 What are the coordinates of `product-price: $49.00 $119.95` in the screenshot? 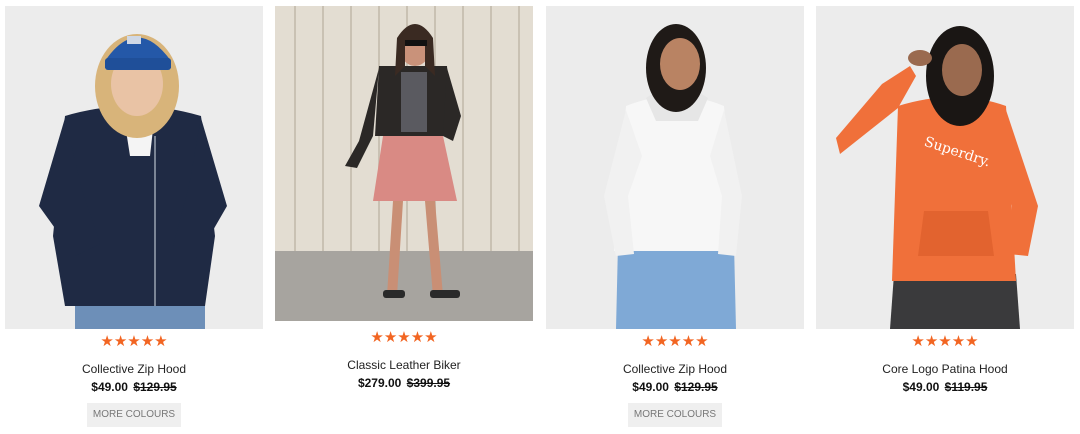 It's located at (945, 387).